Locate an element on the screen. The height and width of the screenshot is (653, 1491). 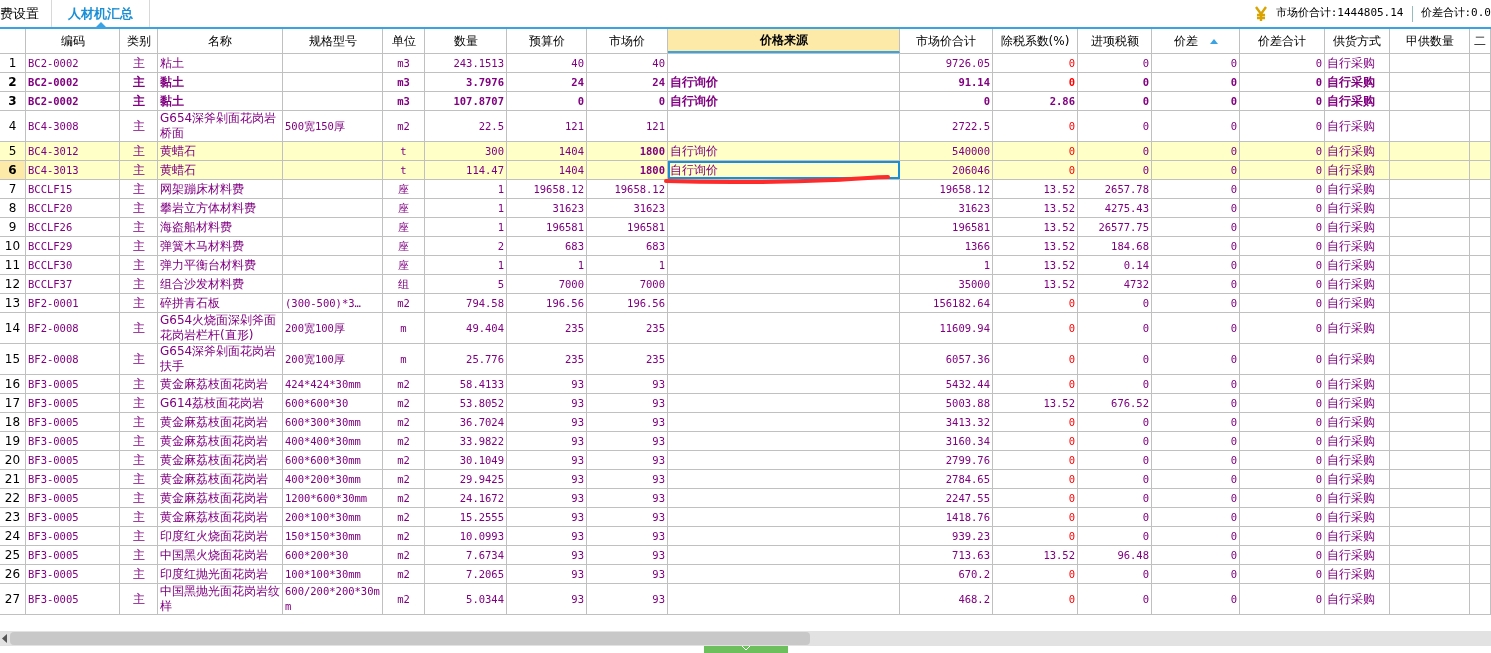
market-total-cell: 1366 is located at coordinates (977, 246).